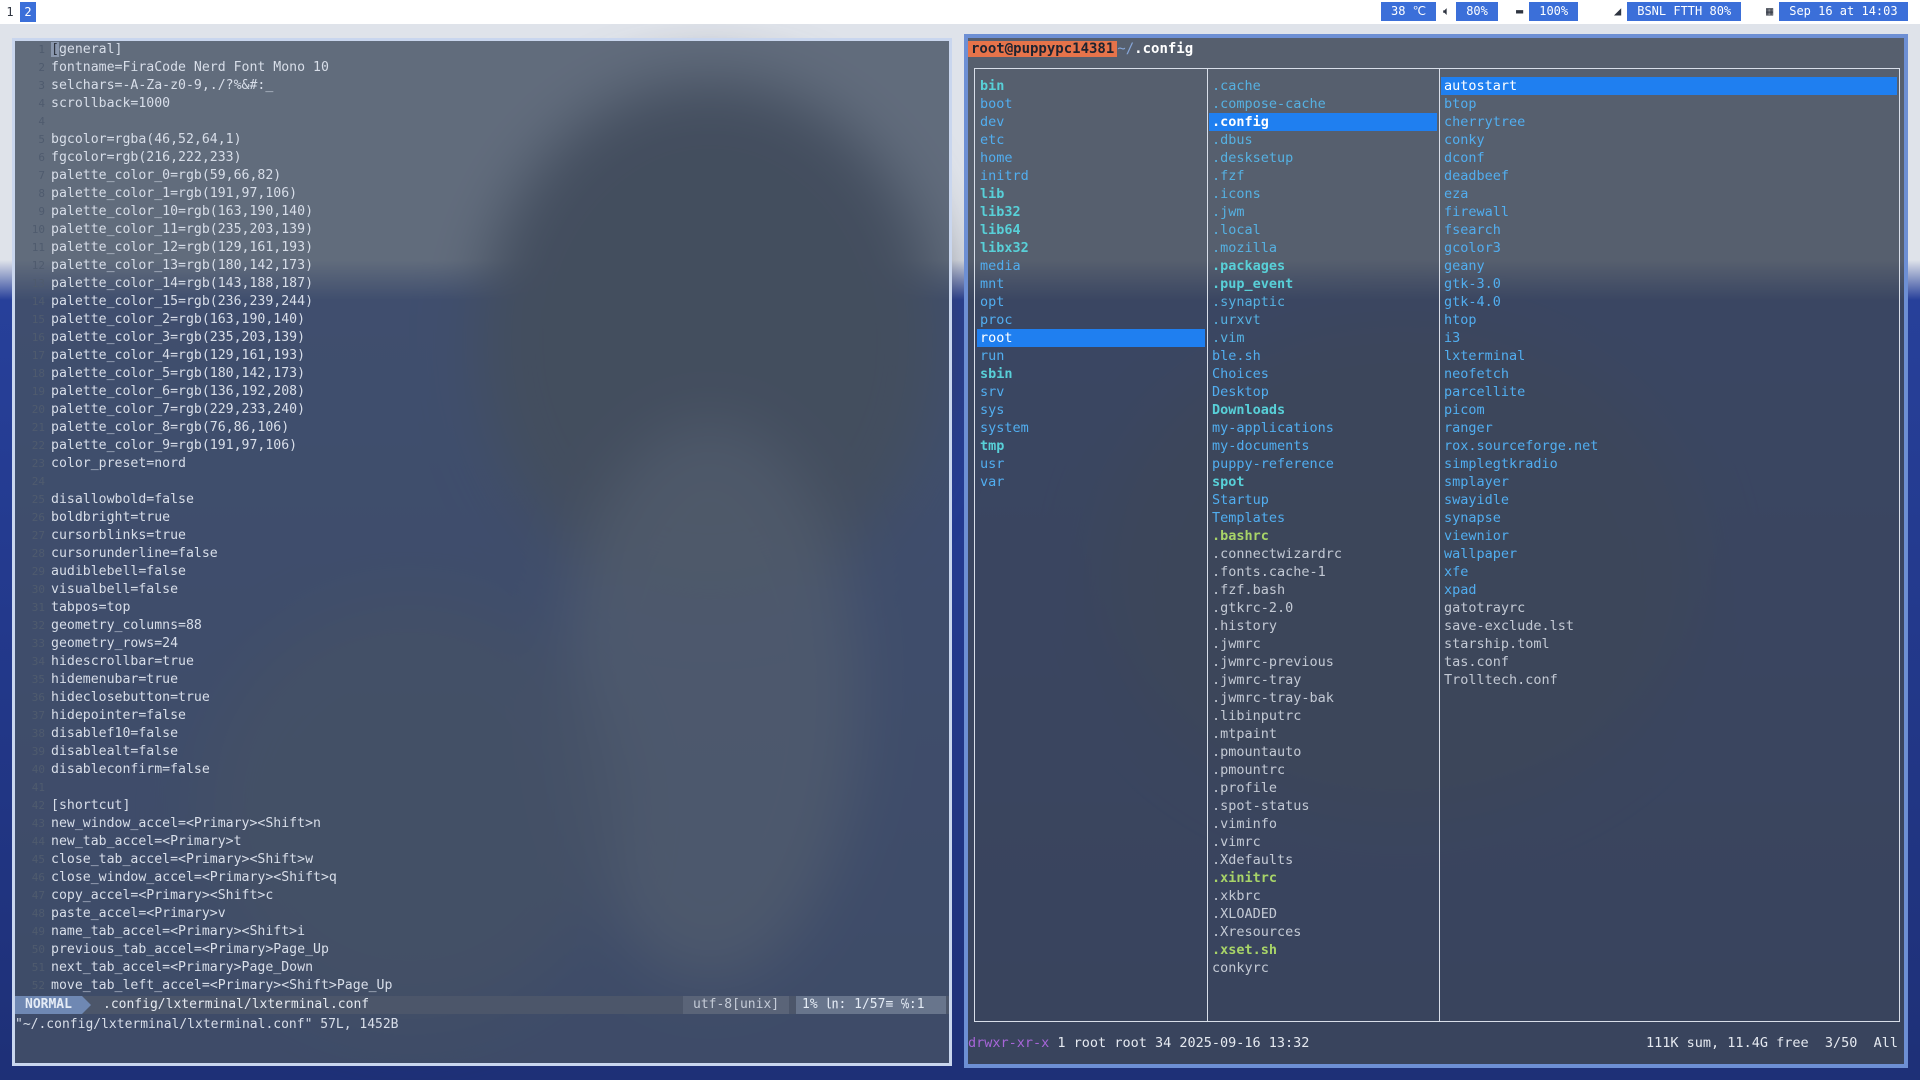  Describe the element at coordinates (482, 374) in the screenshot. I see `vim-line: 18 palette_color_5=rgb(180,142,173)` at that location.